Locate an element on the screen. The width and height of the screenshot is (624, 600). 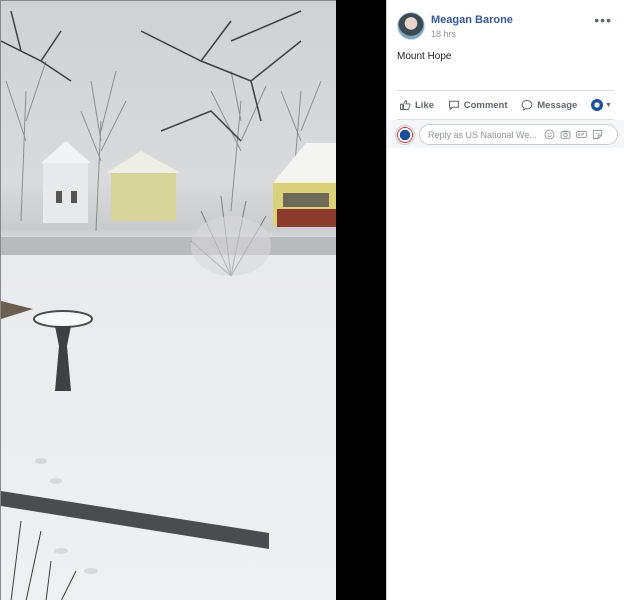
like-button: Like is located at coordinates (416, 105).